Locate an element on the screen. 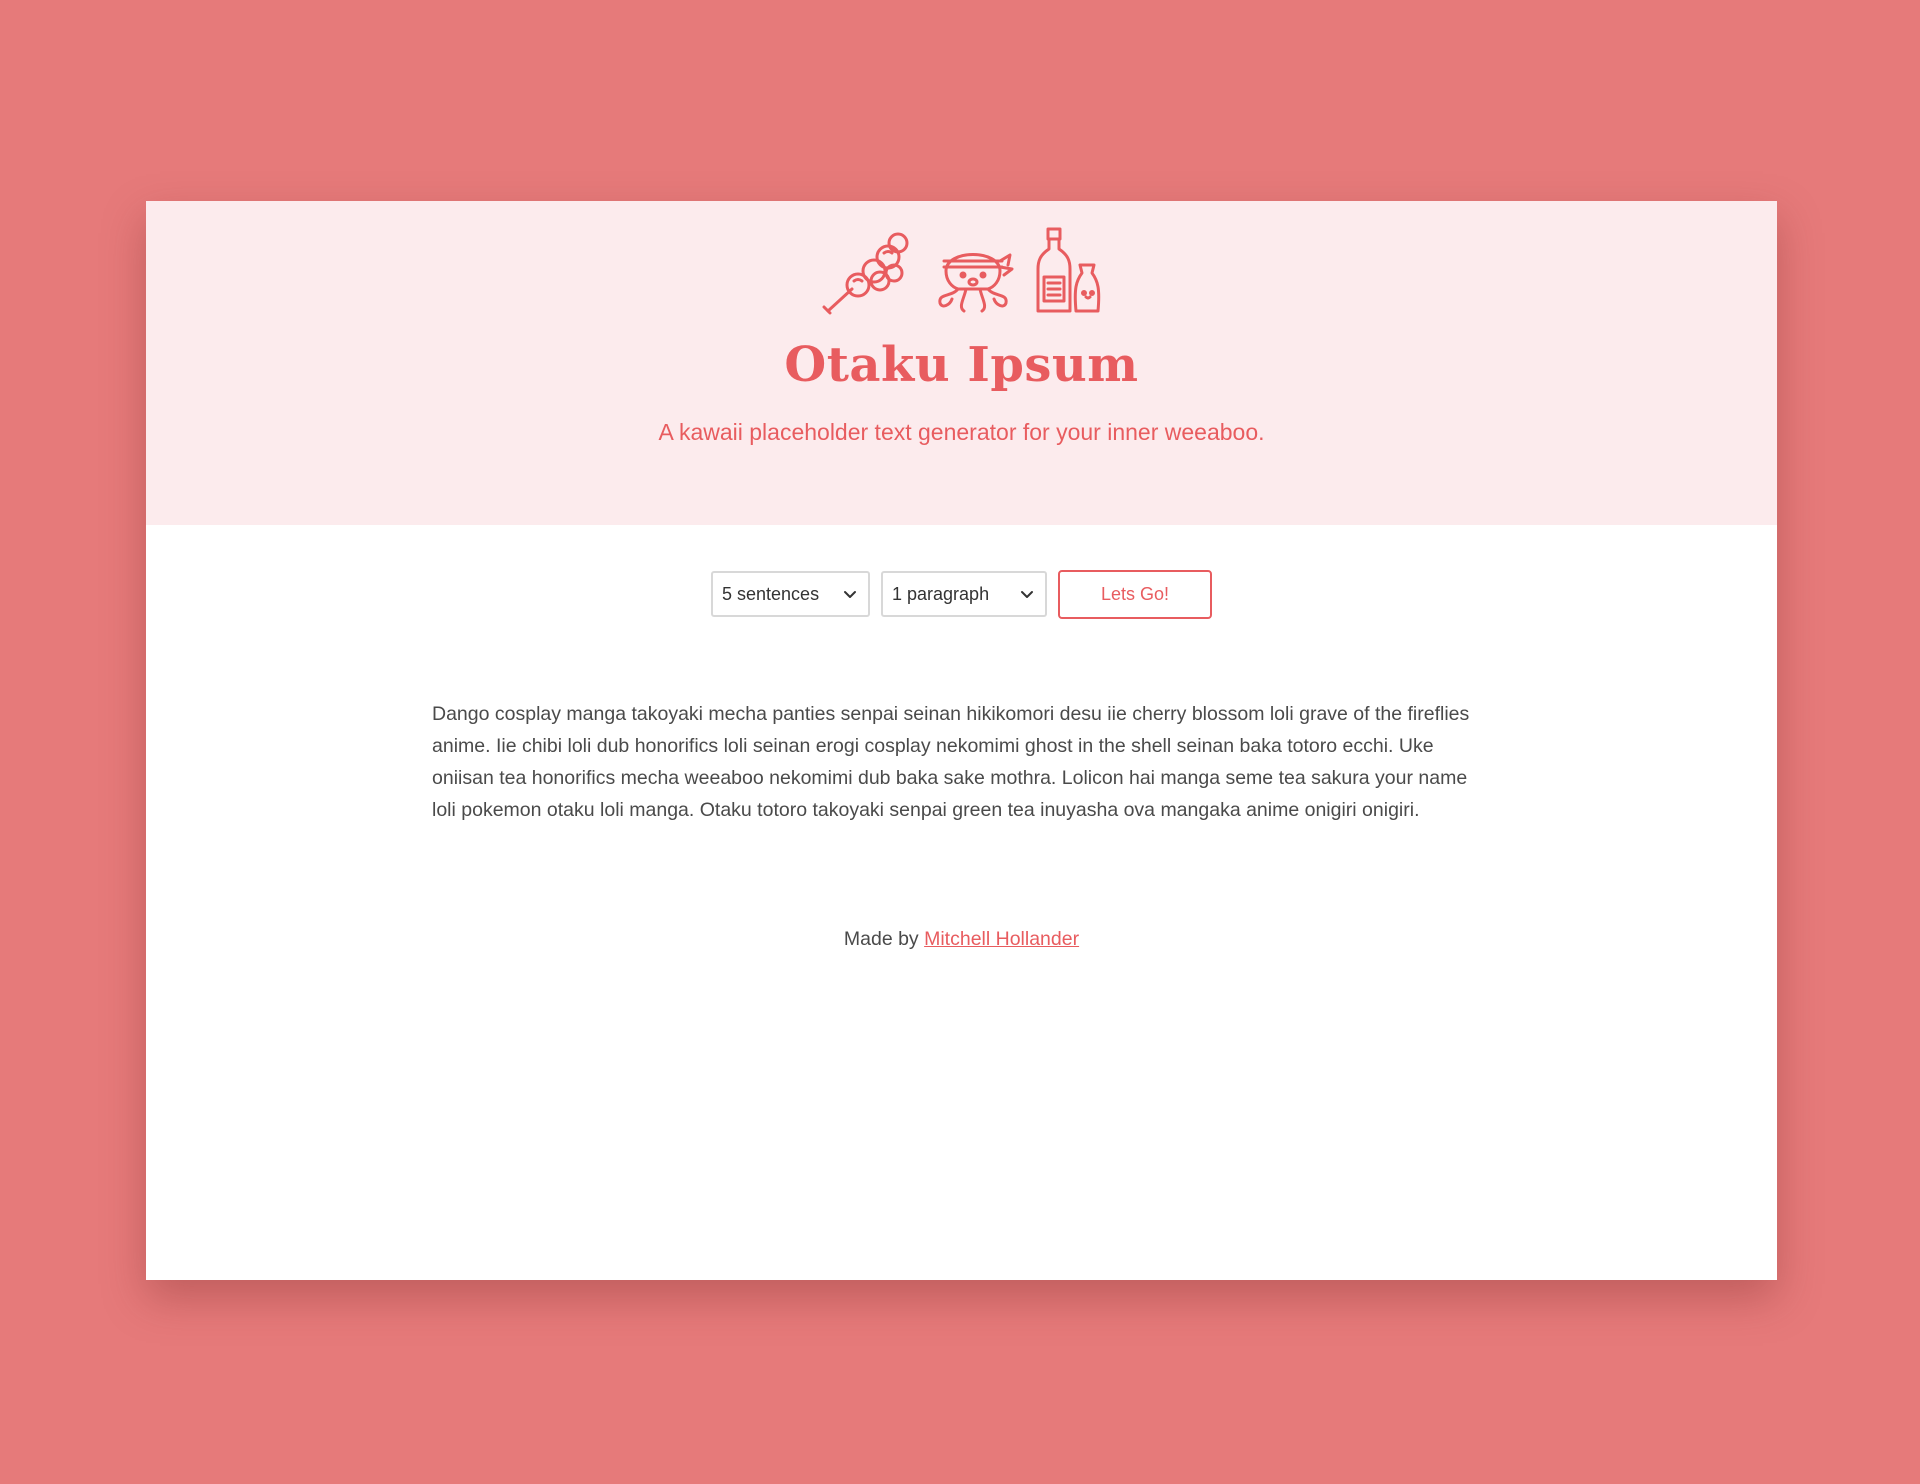  footer: Made by Mitchell Hollander is located at coordinates (961, 939).